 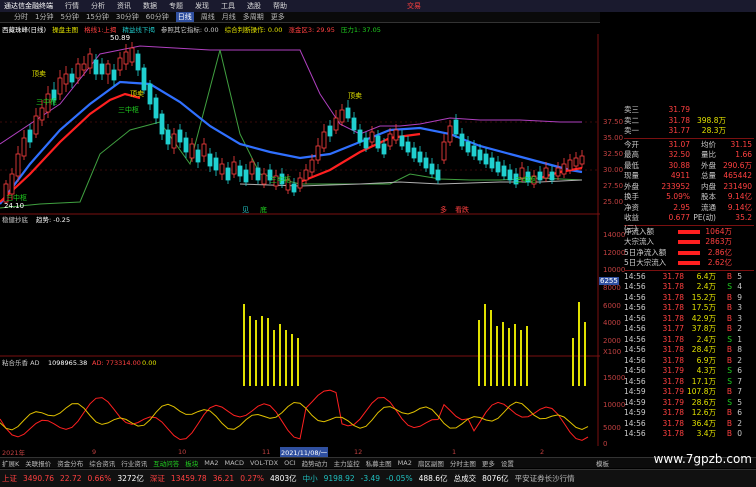 What do you see at coordinates (739, 286) in the screenshot?
I see `tick-count: 4` at bounding box center [739, 286].